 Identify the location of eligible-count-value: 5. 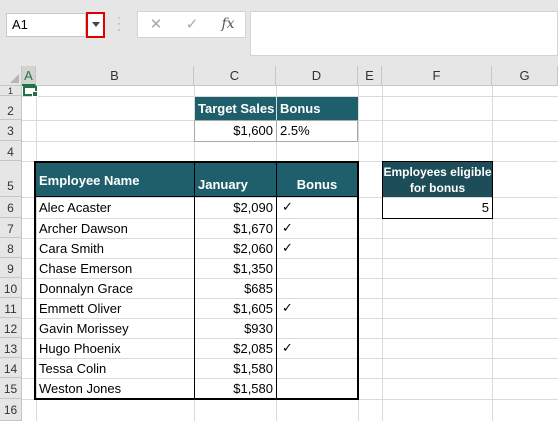
(437, 208).